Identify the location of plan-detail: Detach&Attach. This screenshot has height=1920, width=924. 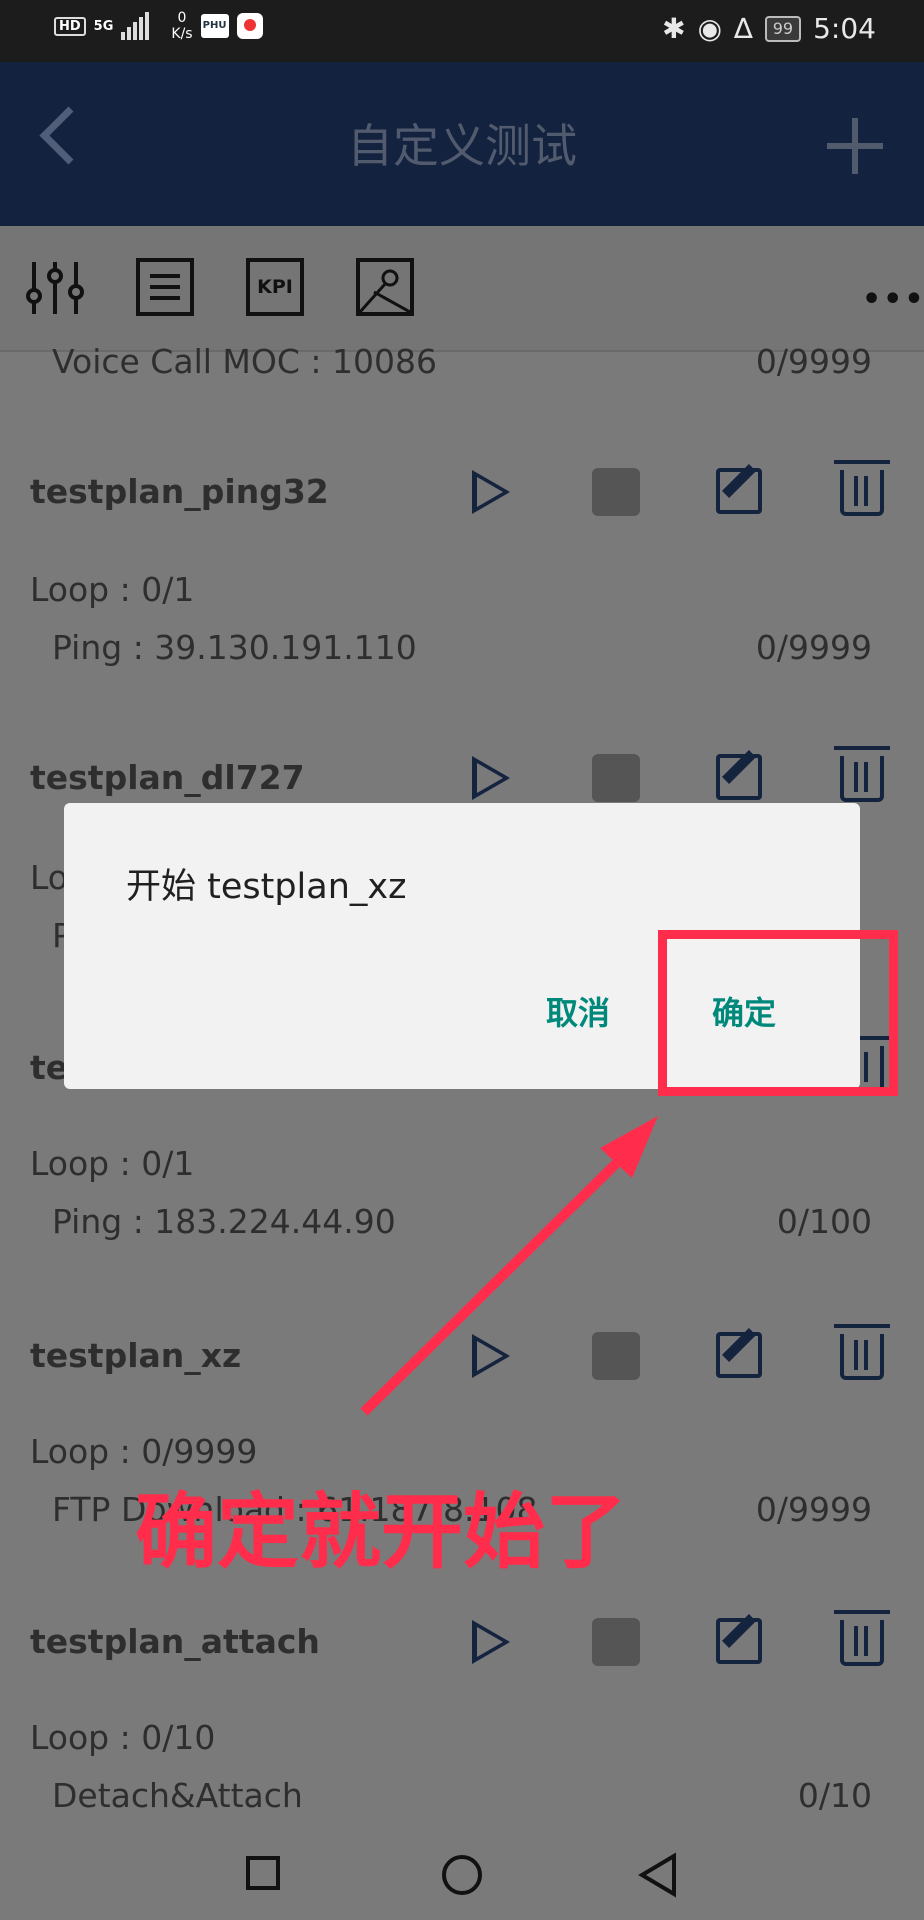
(177, 1795).